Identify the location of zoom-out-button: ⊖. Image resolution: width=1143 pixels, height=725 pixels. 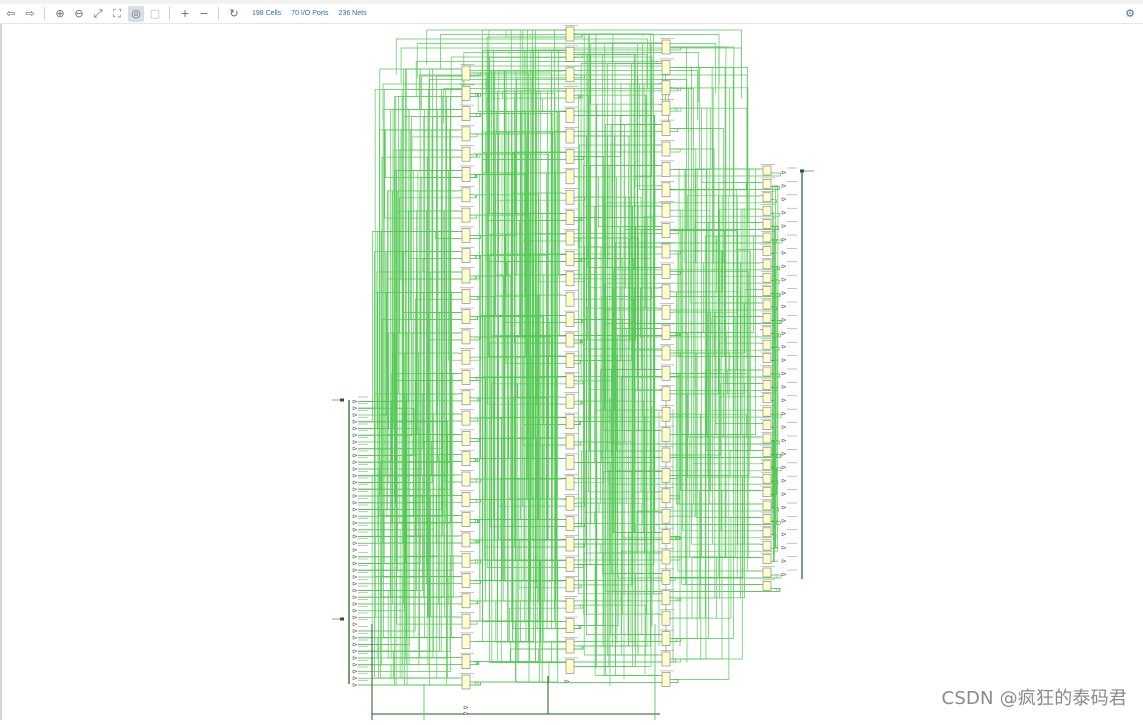
(79, 14).